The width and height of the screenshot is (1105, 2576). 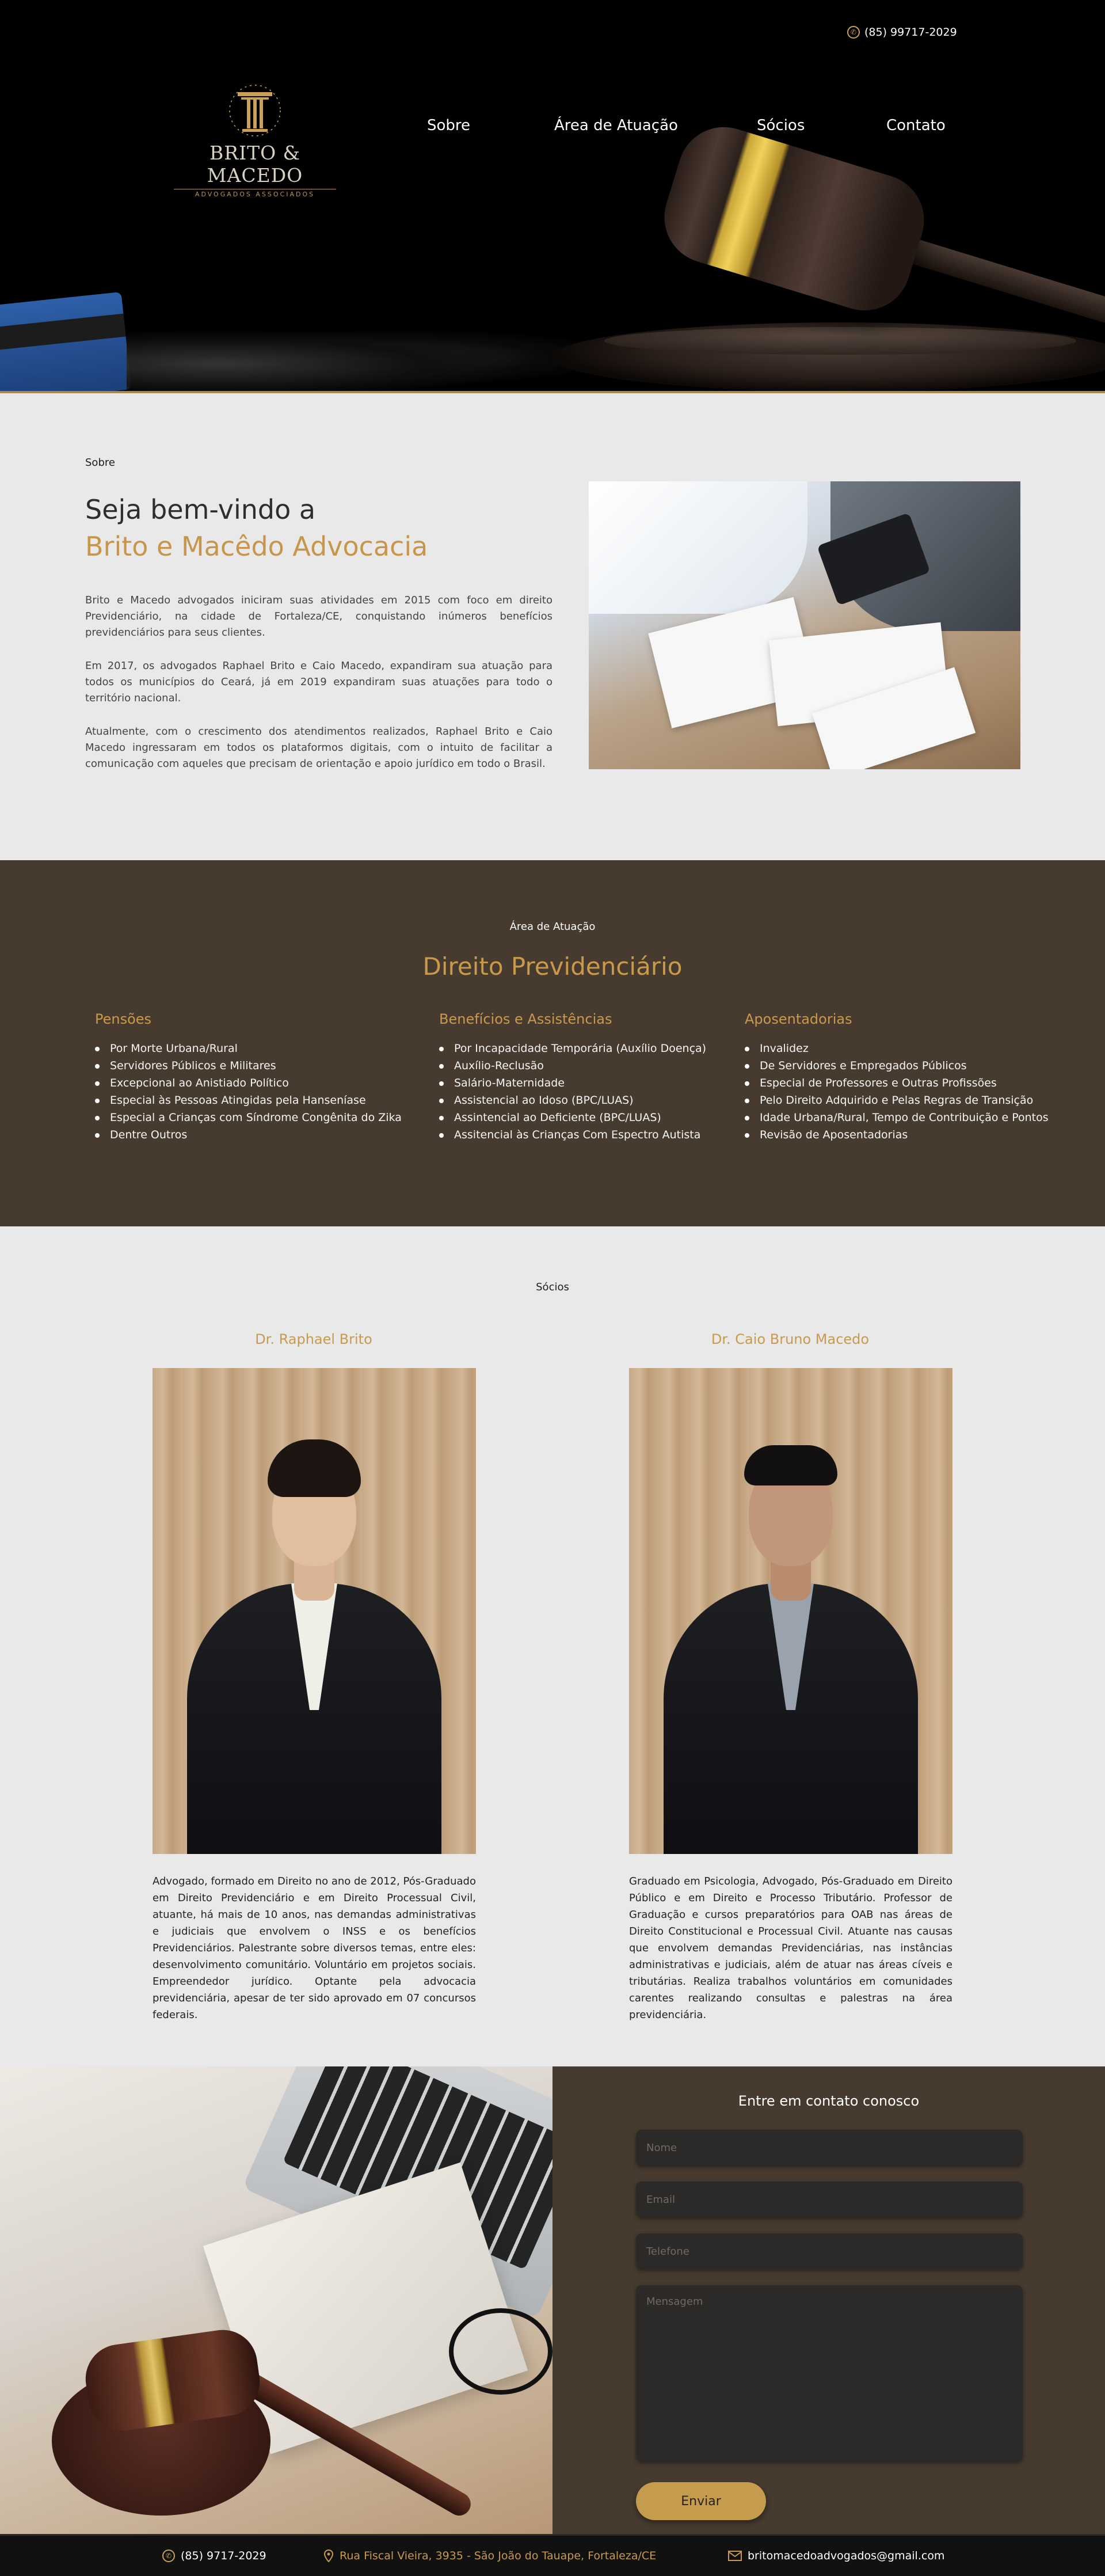 What do you see at coordinates (249, 1083) in the screenshot?
I see `list-item: Excepcional ao Anistiado Político` at bounding box center [249, 1083].